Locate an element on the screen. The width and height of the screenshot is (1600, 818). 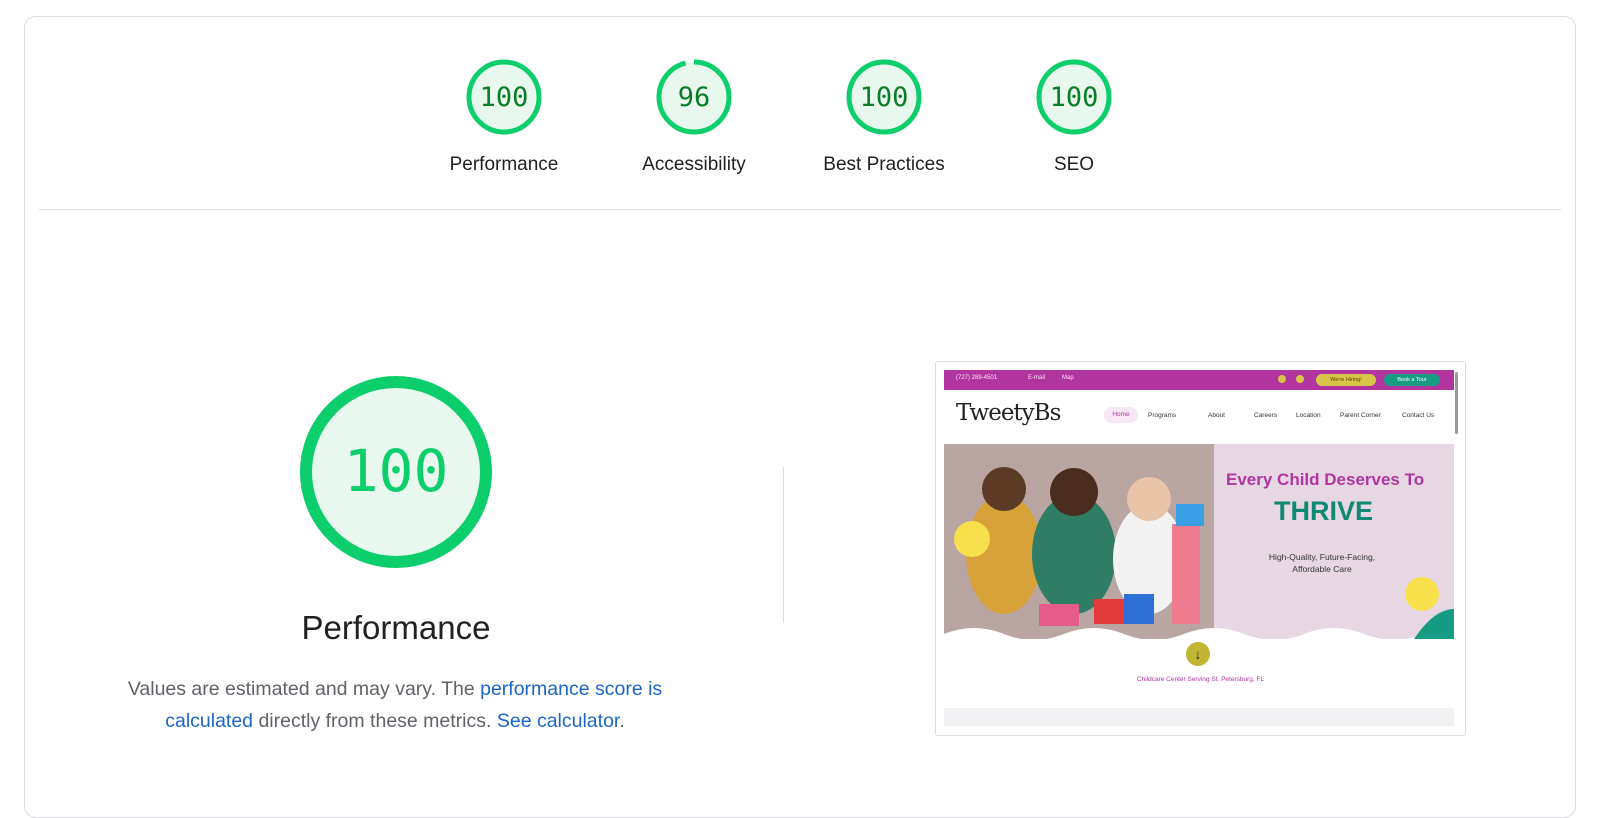
desc-text: Values are estimated and may vary. The is located at coordinates (304, 689).